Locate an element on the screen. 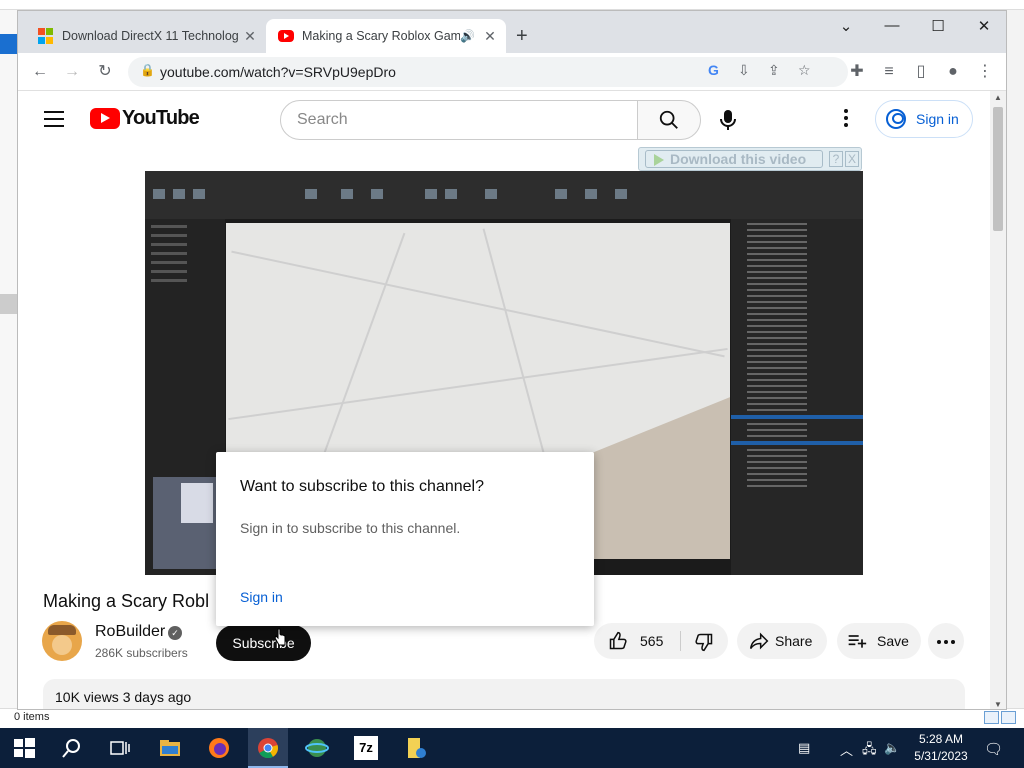  like-icon is located at coordinates (618, 641).